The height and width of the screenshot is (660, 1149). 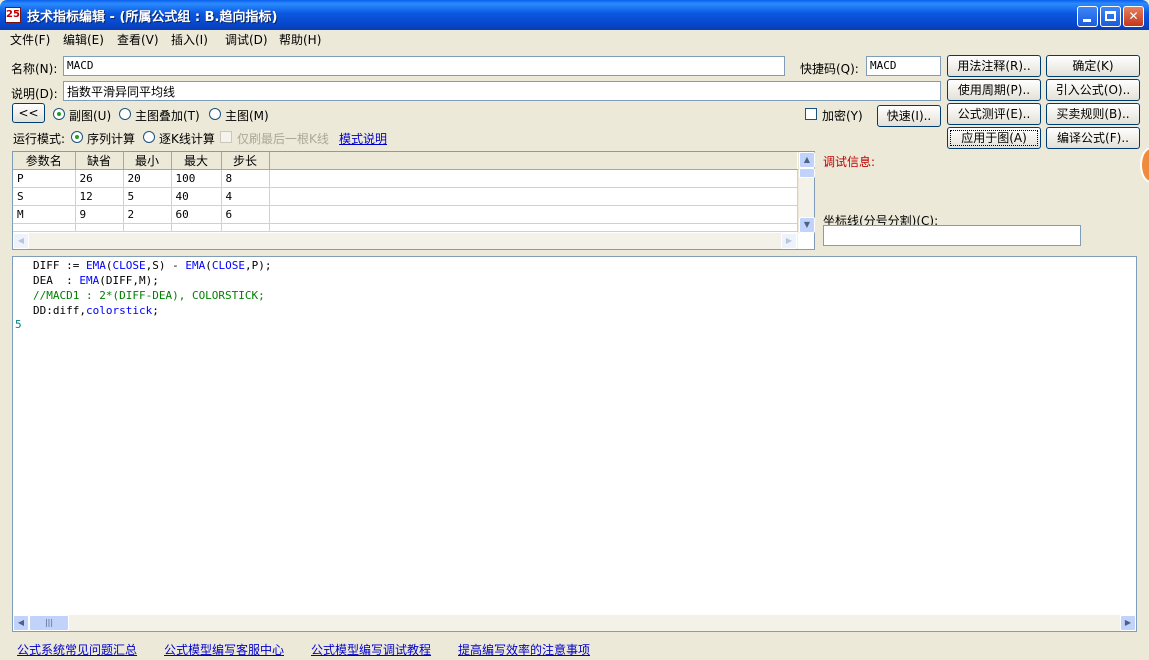 I want to click on close-button: ✕, so click(x=1133, y=16).